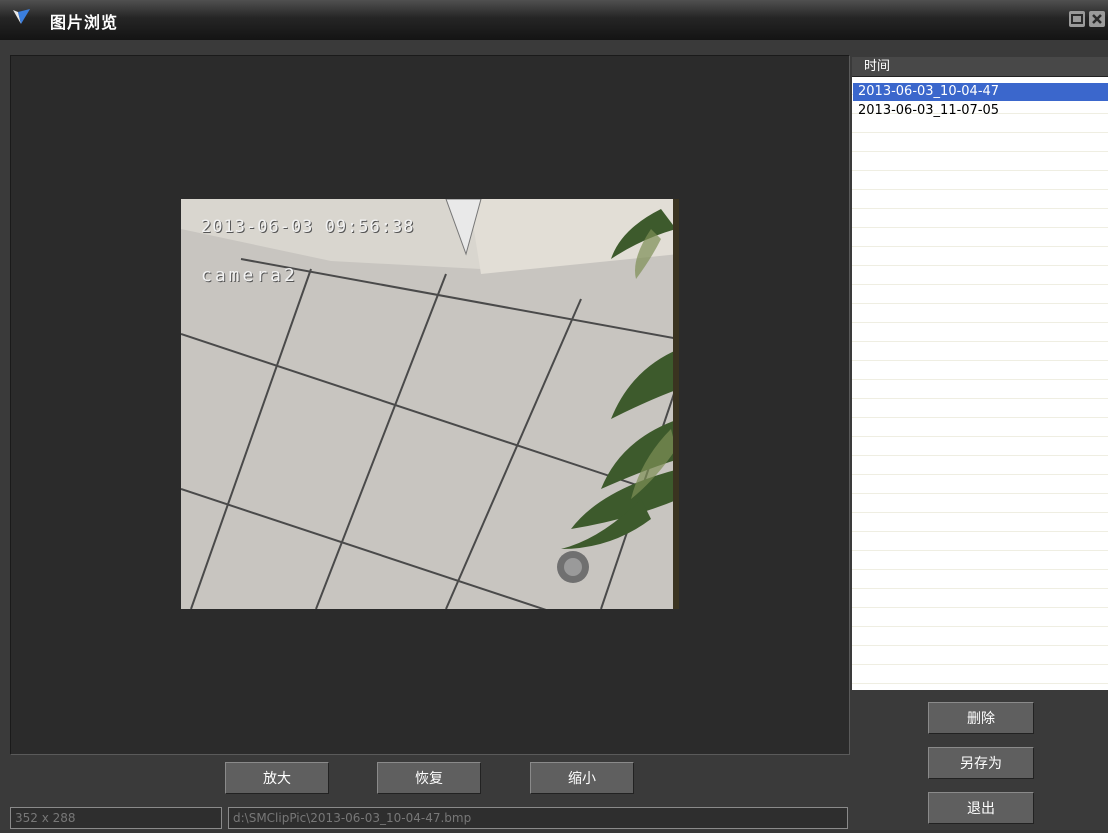 Image resolution: width=1108 pixels, height=833 pixels. I want to click on save-as-button: 另存为, so click(981, 763).